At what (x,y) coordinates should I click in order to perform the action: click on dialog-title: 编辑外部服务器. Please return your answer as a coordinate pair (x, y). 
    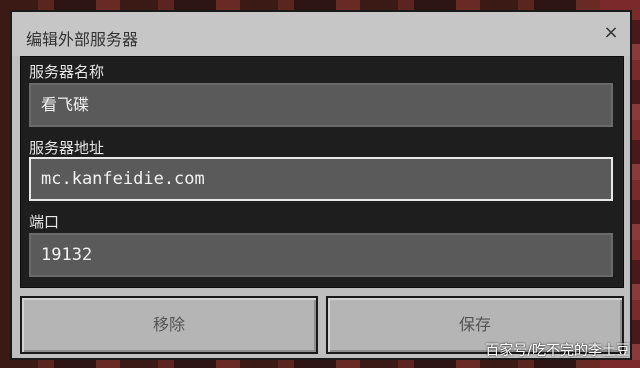
    Looking at the image, I should click on (82, 39).